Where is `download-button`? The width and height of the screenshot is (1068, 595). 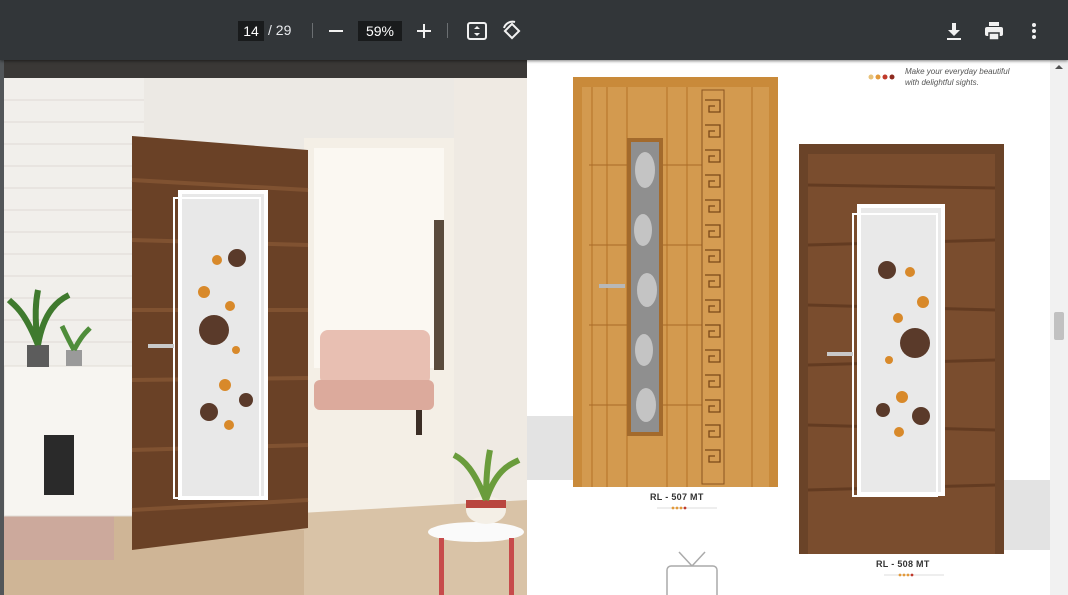
download-button is located at coordinates (954, 31).